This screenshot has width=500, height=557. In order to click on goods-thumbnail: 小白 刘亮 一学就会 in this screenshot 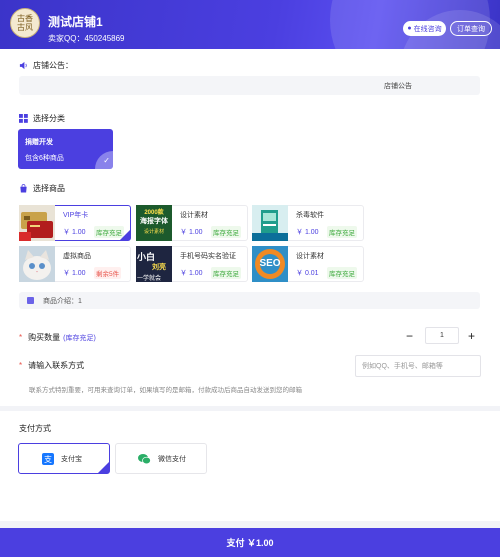, I will do `click(154, 264)`.